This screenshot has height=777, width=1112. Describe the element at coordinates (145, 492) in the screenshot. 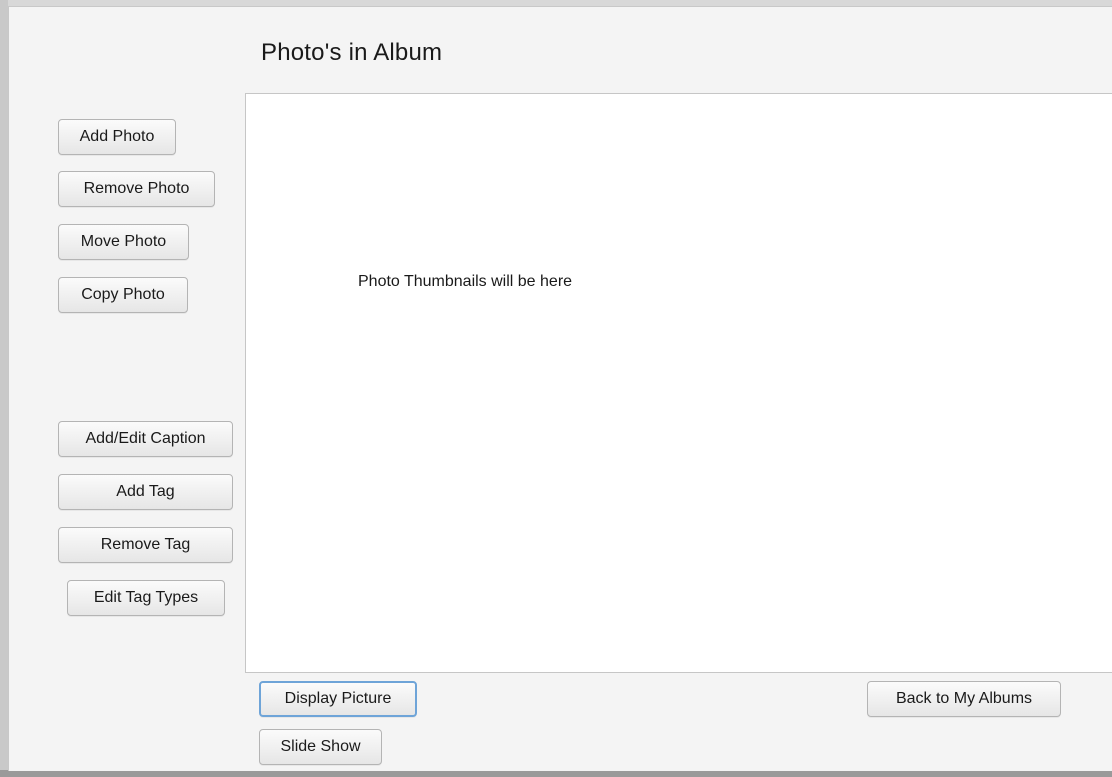

I see `add-tag-button: Add Tag` at that location.